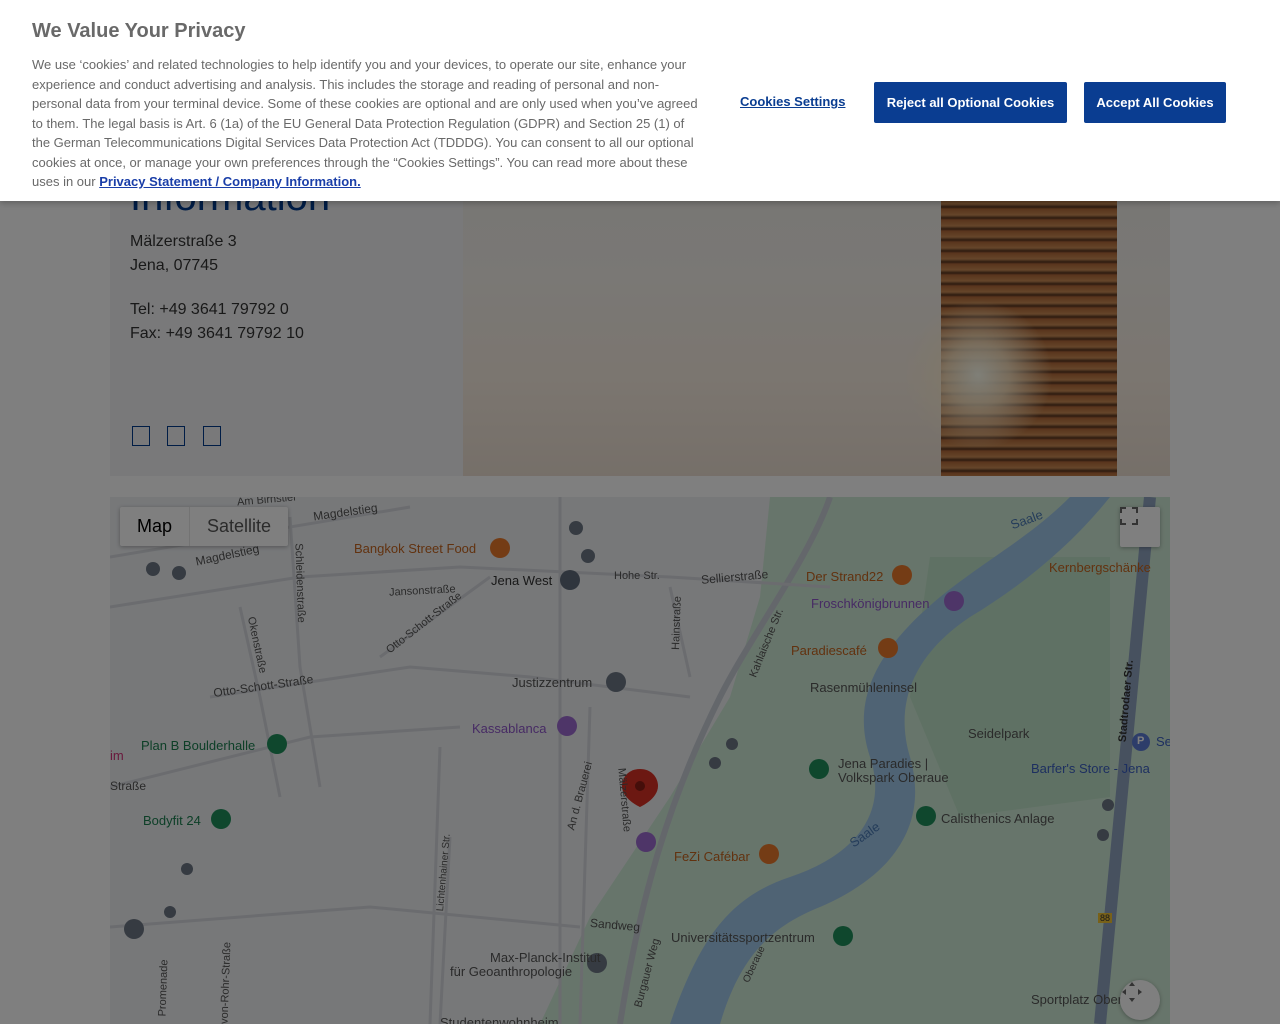 This screenshot has width=1280, height=1024. Describe the element at coordinates (1155, 102) in the screenshot. I see `accept-all-cookies-button: Accept All Cookies` at that location.